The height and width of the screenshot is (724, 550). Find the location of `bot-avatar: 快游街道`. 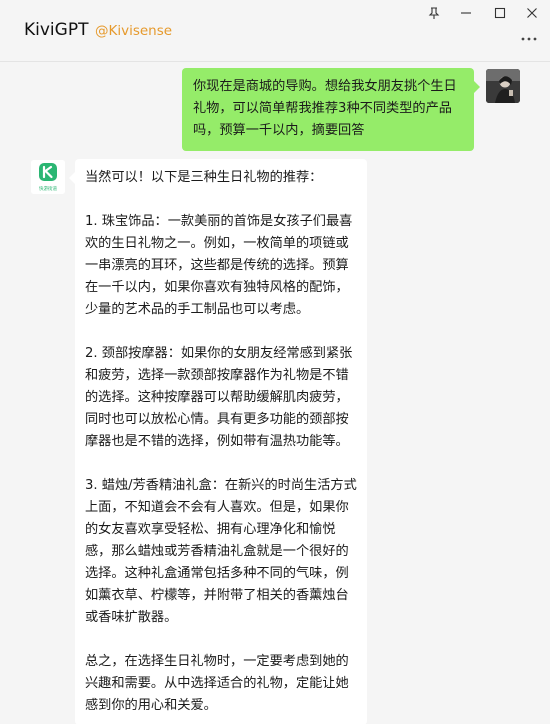

bot-avatar: 快游街道 is located at coordinates (48, 177).